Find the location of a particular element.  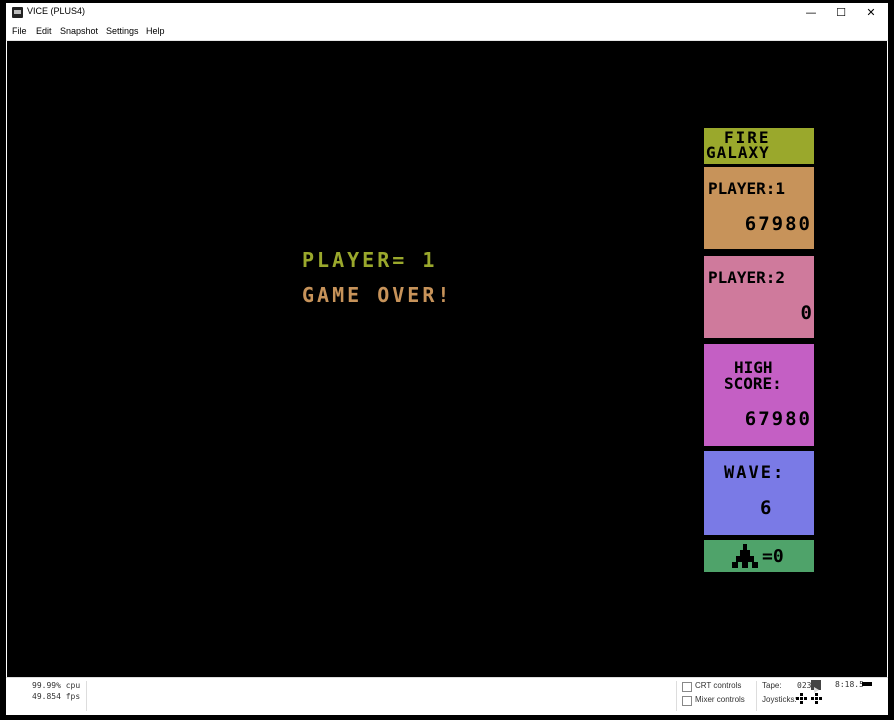

menu-snapshot: Snapshot is located at coordinates (79, 31).